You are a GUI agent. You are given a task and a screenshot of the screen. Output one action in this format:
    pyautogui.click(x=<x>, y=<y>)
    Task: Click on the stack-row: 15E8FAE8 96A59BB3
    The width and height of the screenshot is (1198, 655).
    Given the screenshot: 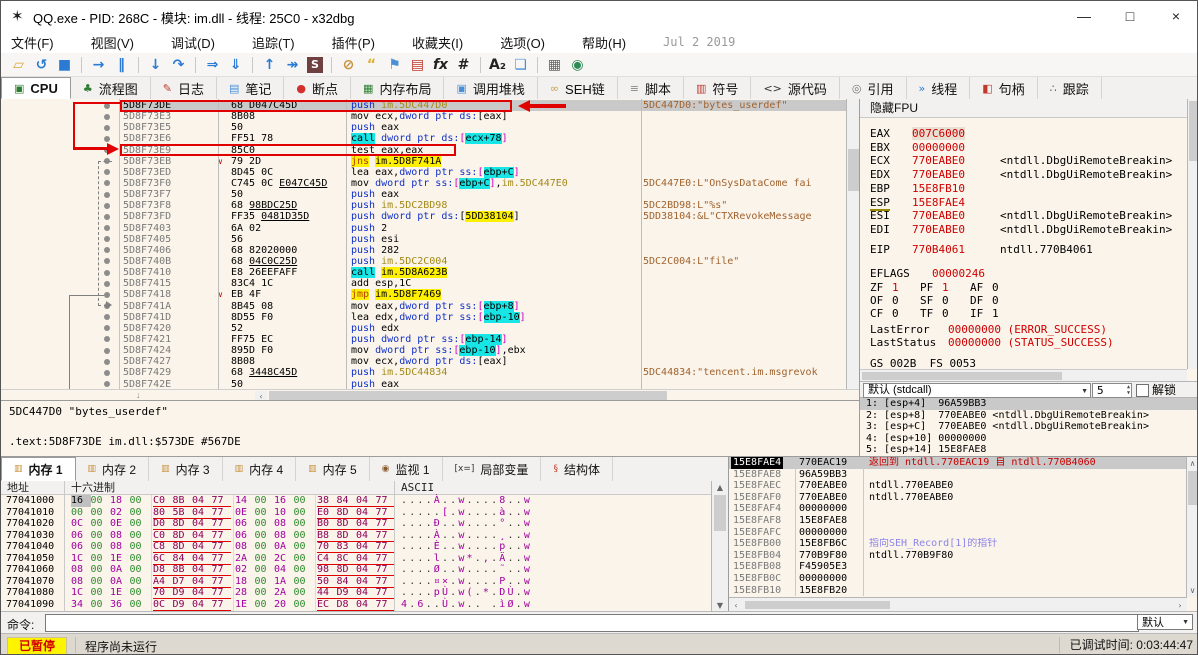 What is the action you would take?
    pyautogui.click(x=963, y=475)
    